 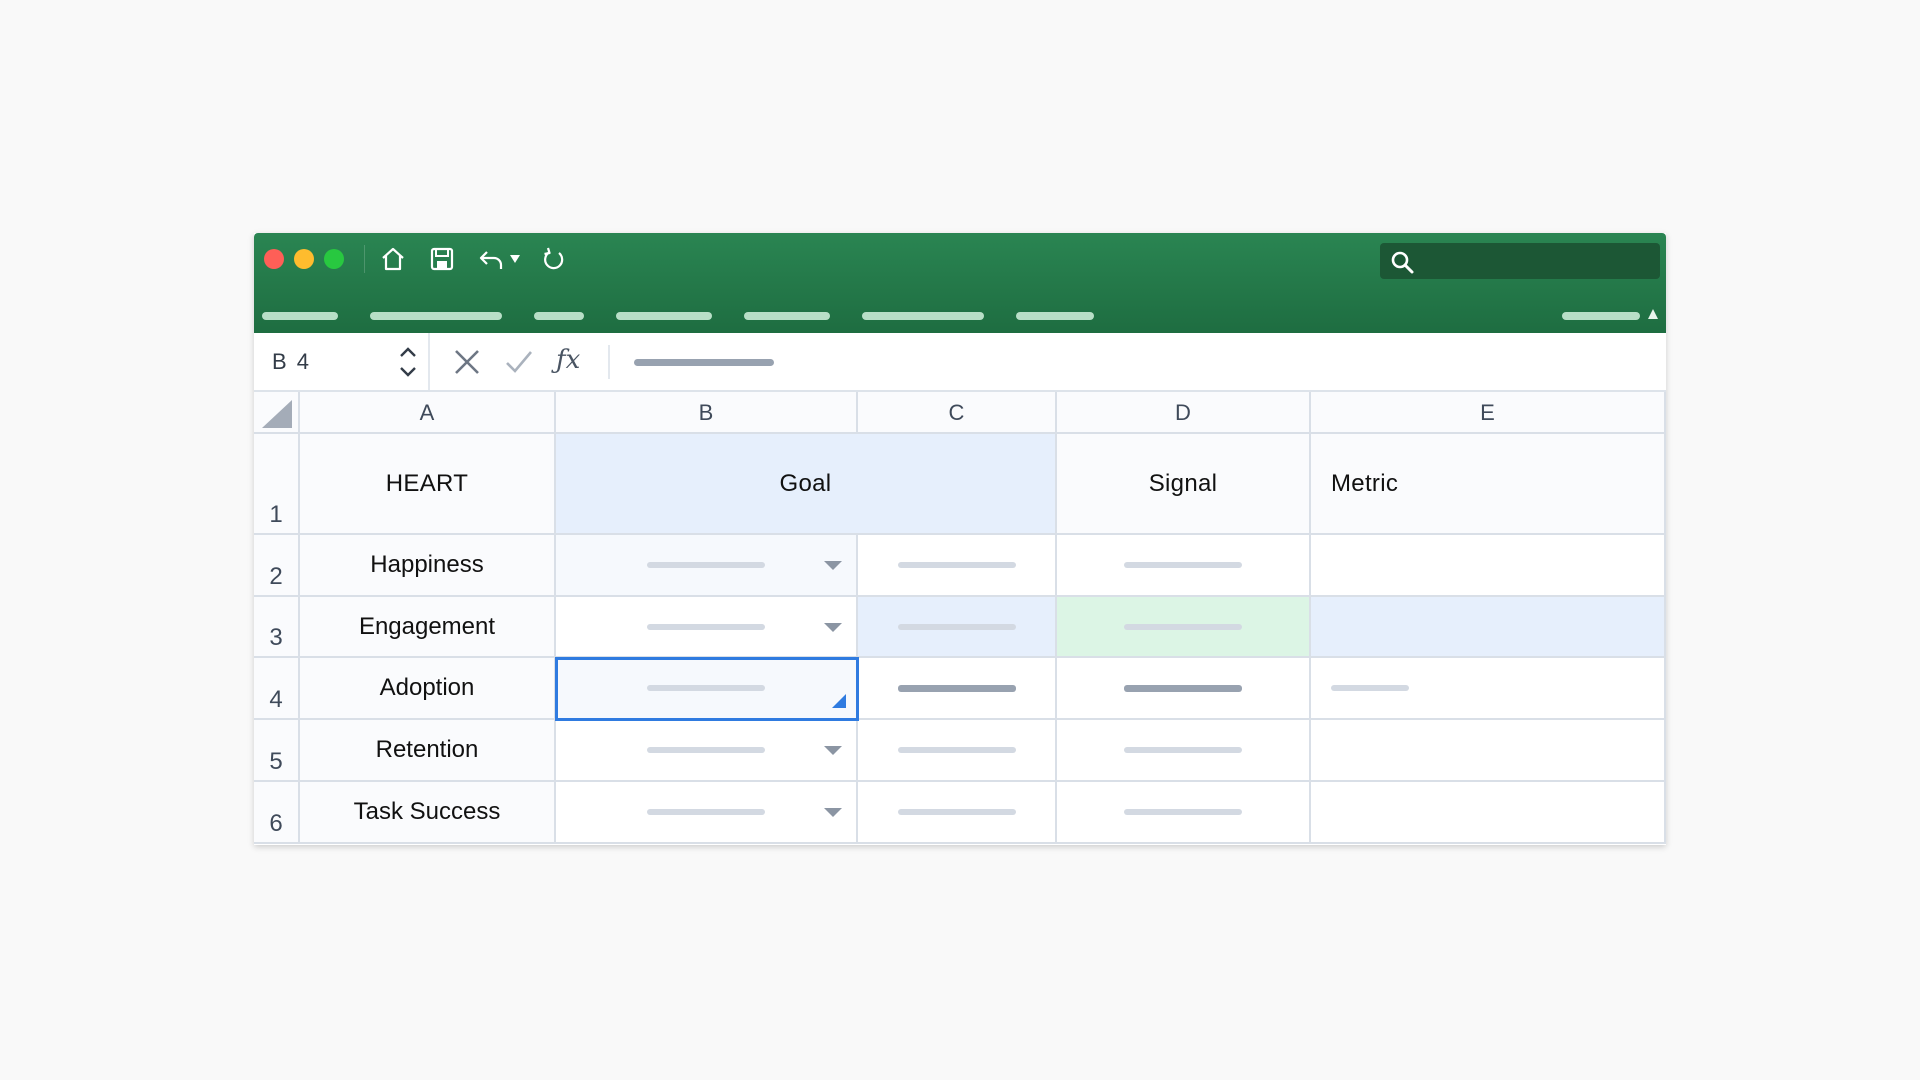 I want to click on row-number: 1, so click(x=276, y=514).